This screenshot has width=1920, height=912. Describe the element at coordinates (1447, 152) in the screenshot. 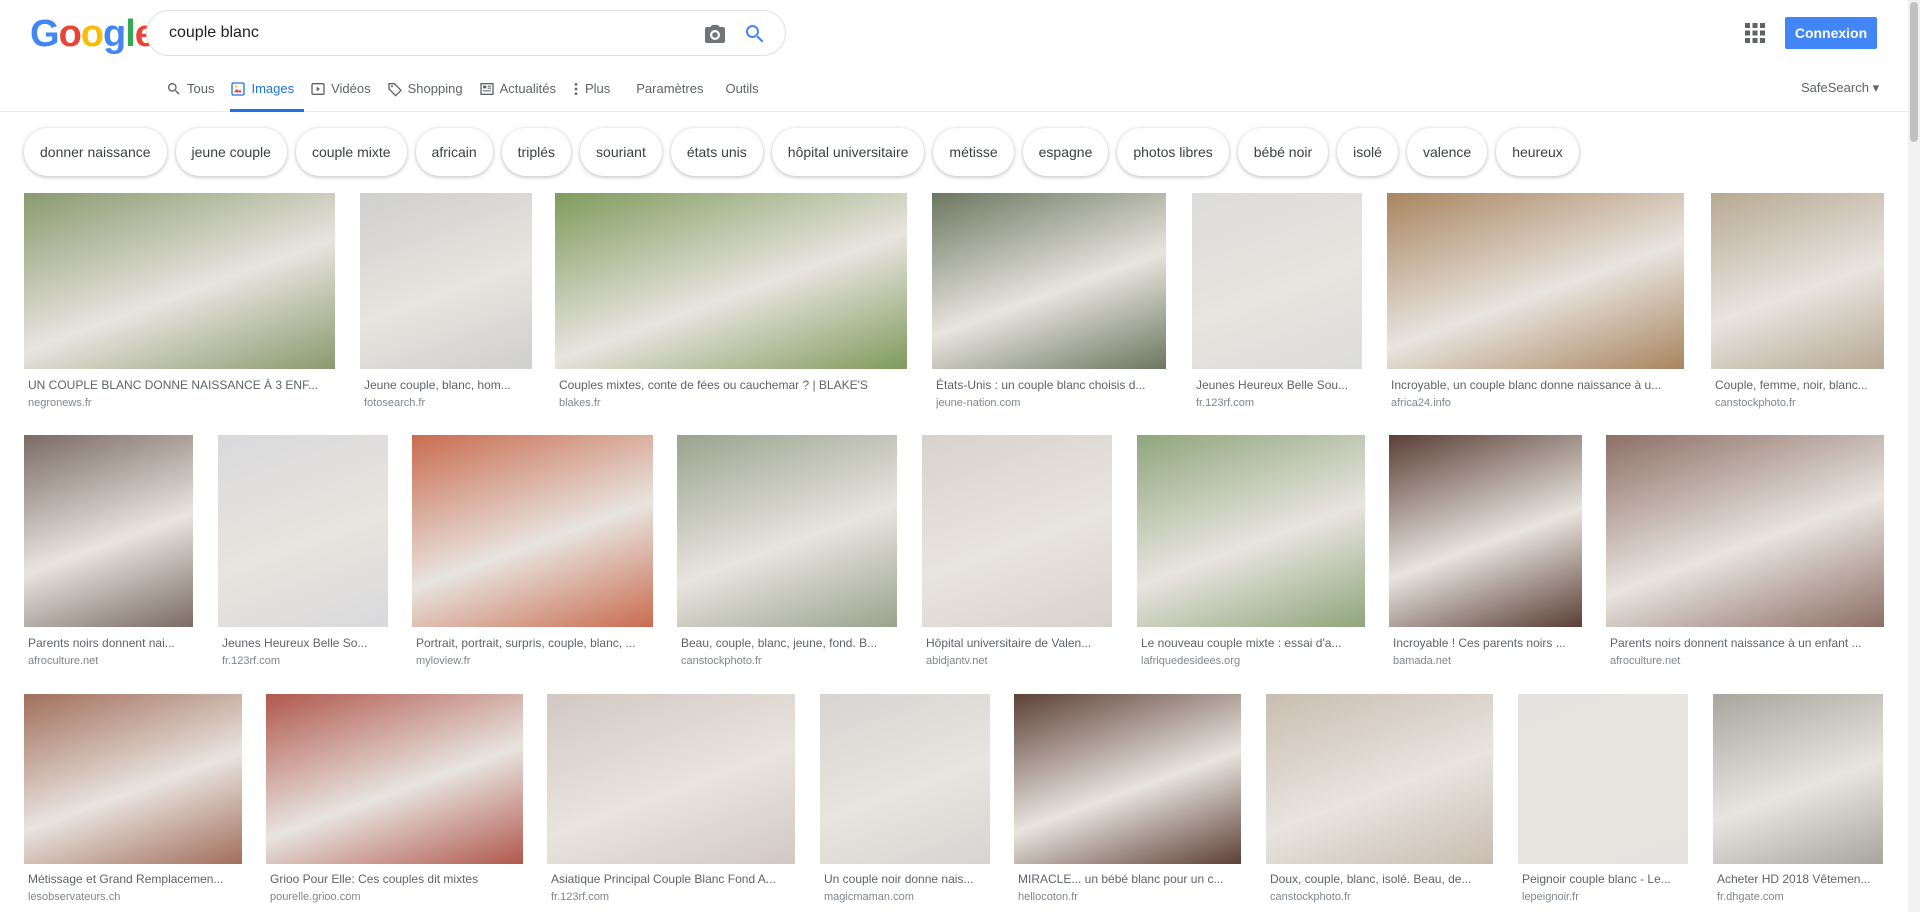

I see `chip: valence` at that location.